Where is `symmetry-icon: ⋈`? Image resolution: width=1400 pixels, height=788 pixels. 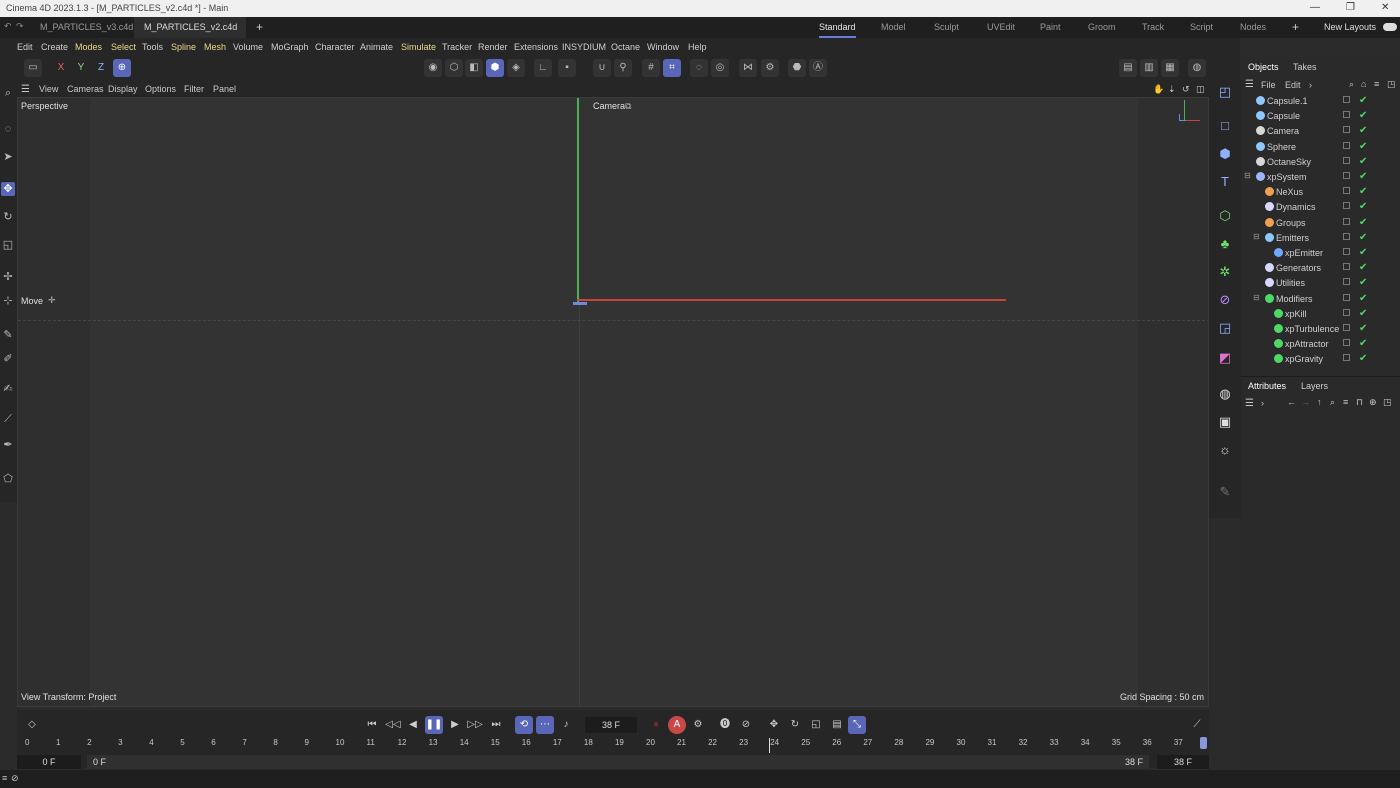
symmetry-icon: ⋈ is located at coordinates (748, 68).